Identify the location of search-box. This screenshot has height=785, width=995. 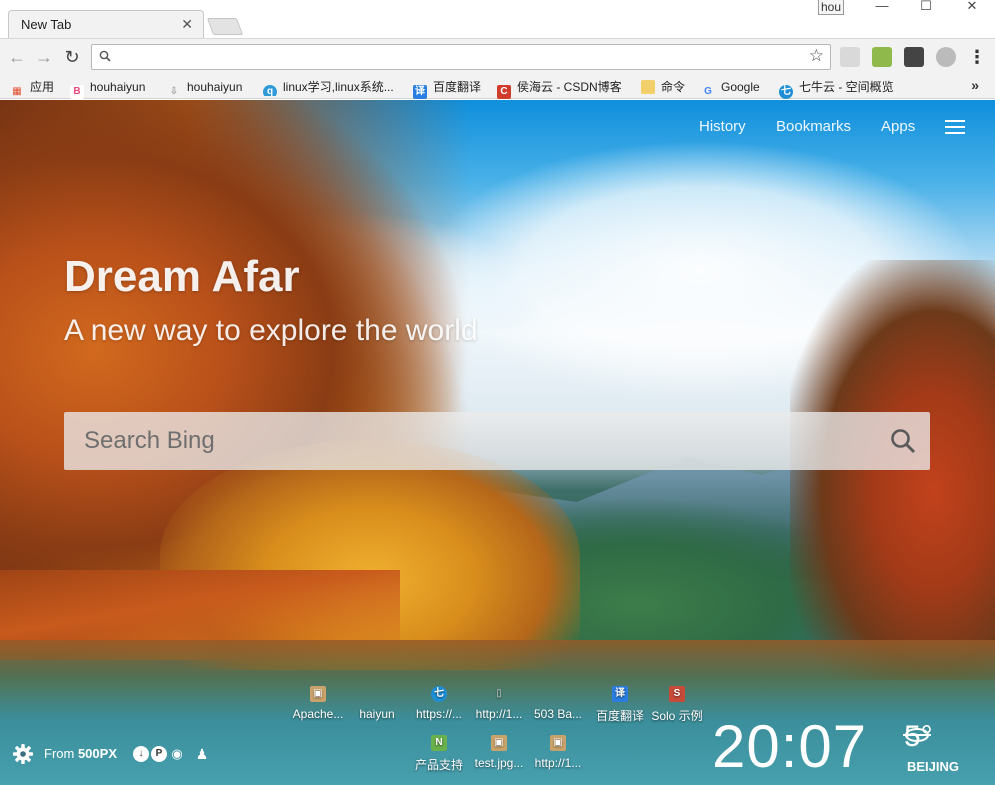
(497, 441).